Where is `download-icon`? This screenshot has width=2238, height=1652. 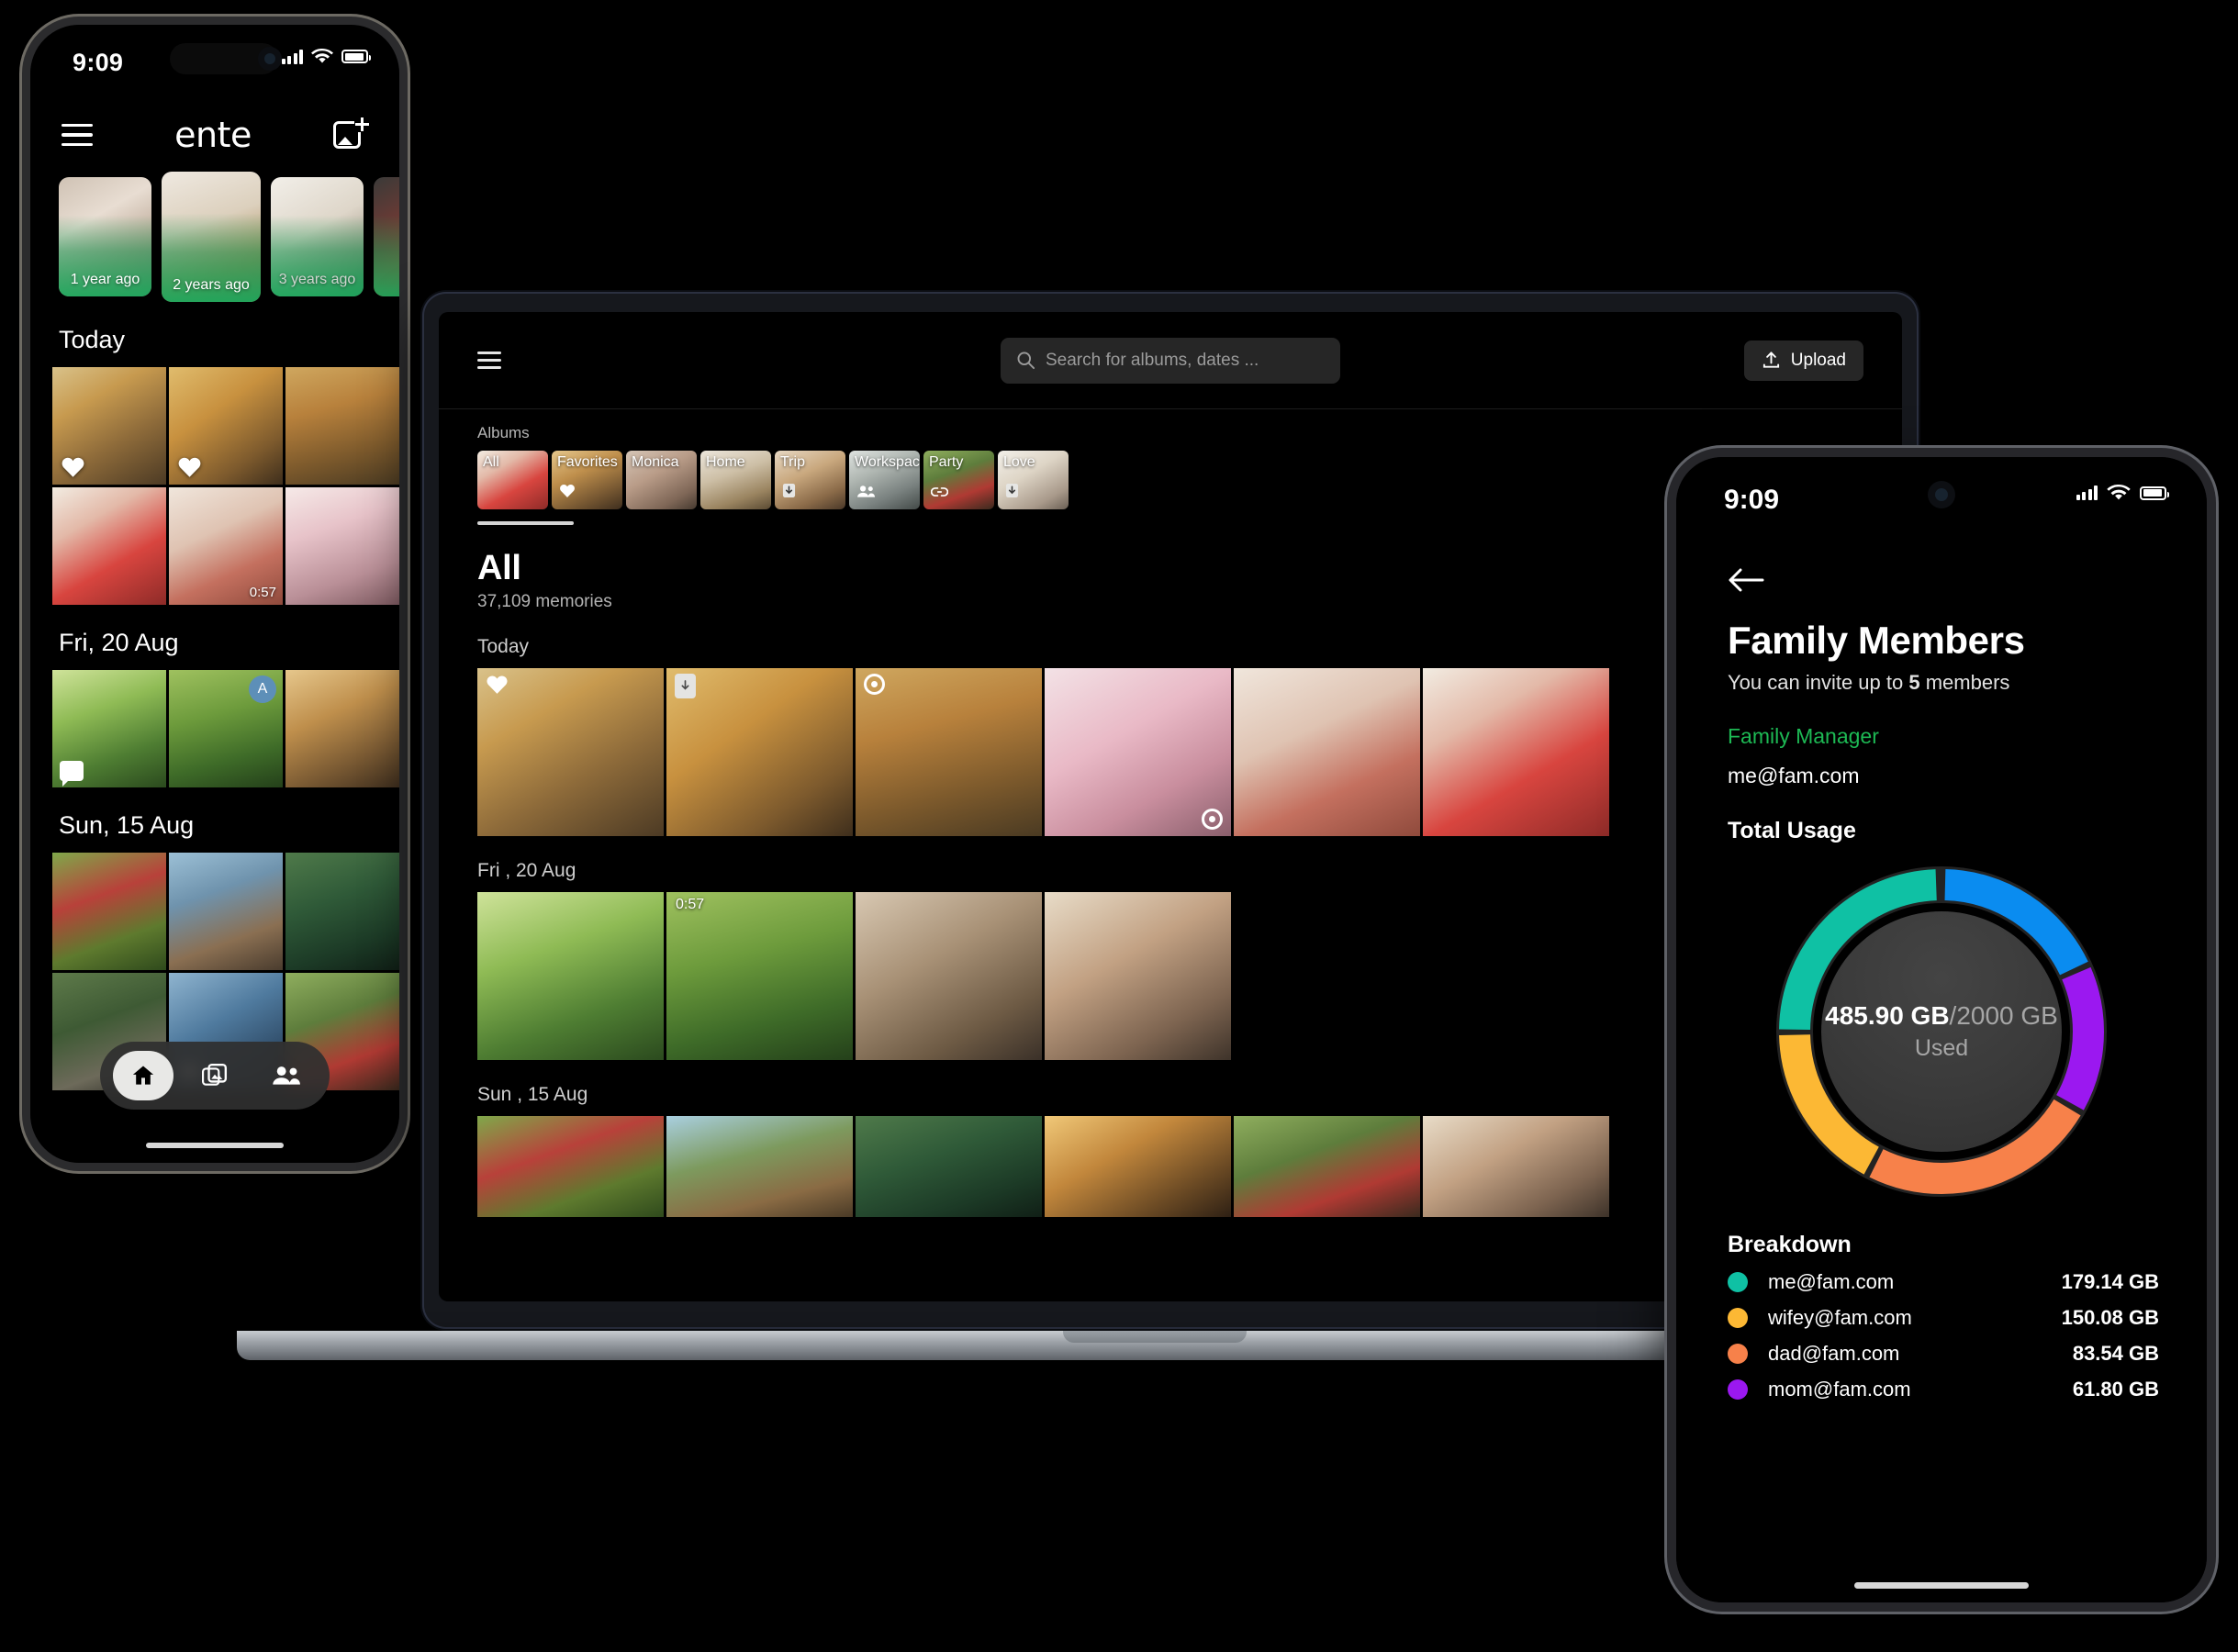 download-icon is located at coordinates (685, 686).